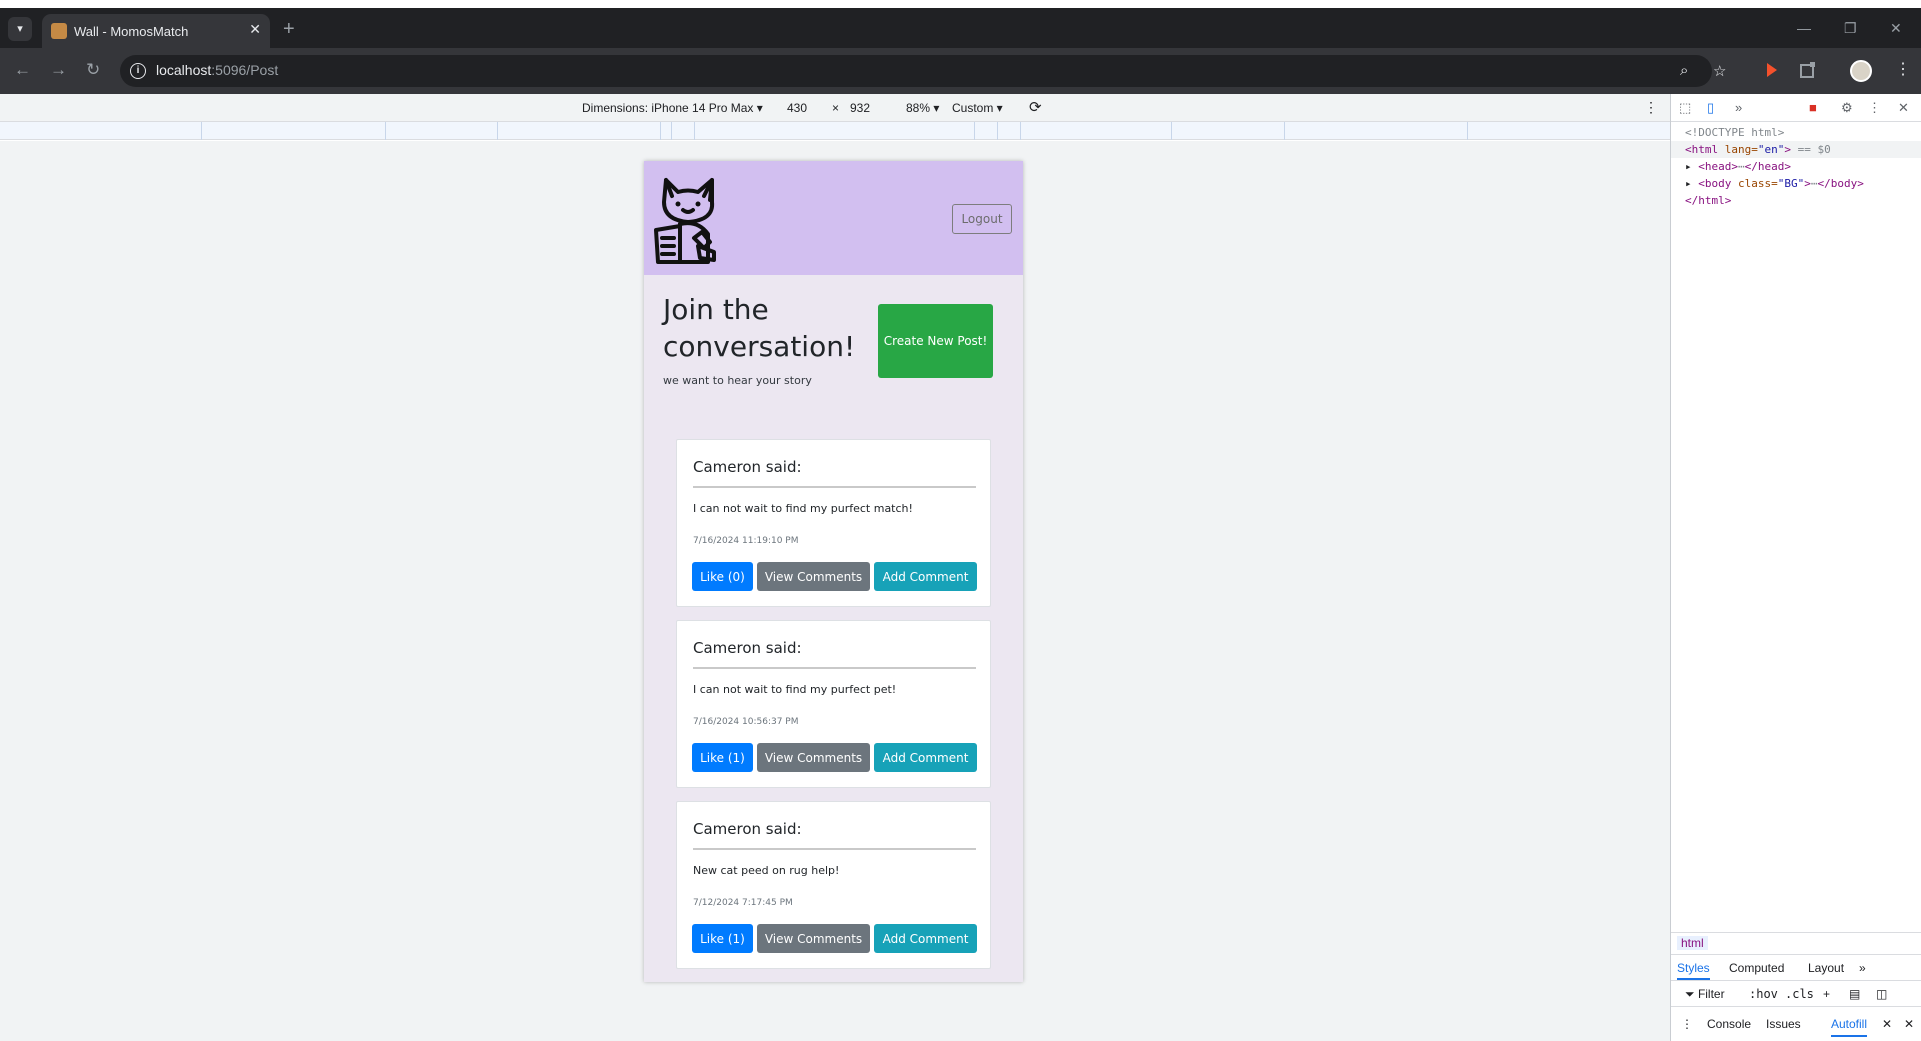  I want to click on body-node: ▸ <body class="BG">⋯</body>, so click(1774, 183).